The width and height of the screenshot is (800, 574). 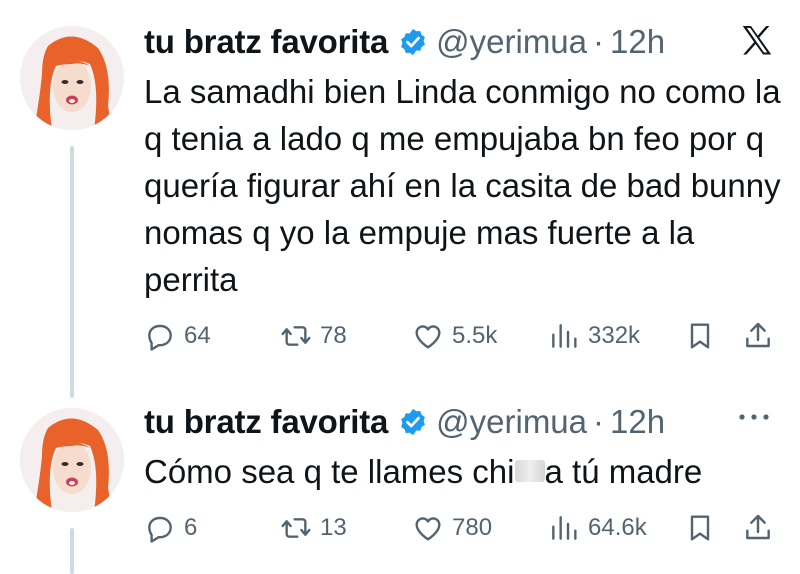 I want to click on reply-count: 6, so click(x=191, y=527).